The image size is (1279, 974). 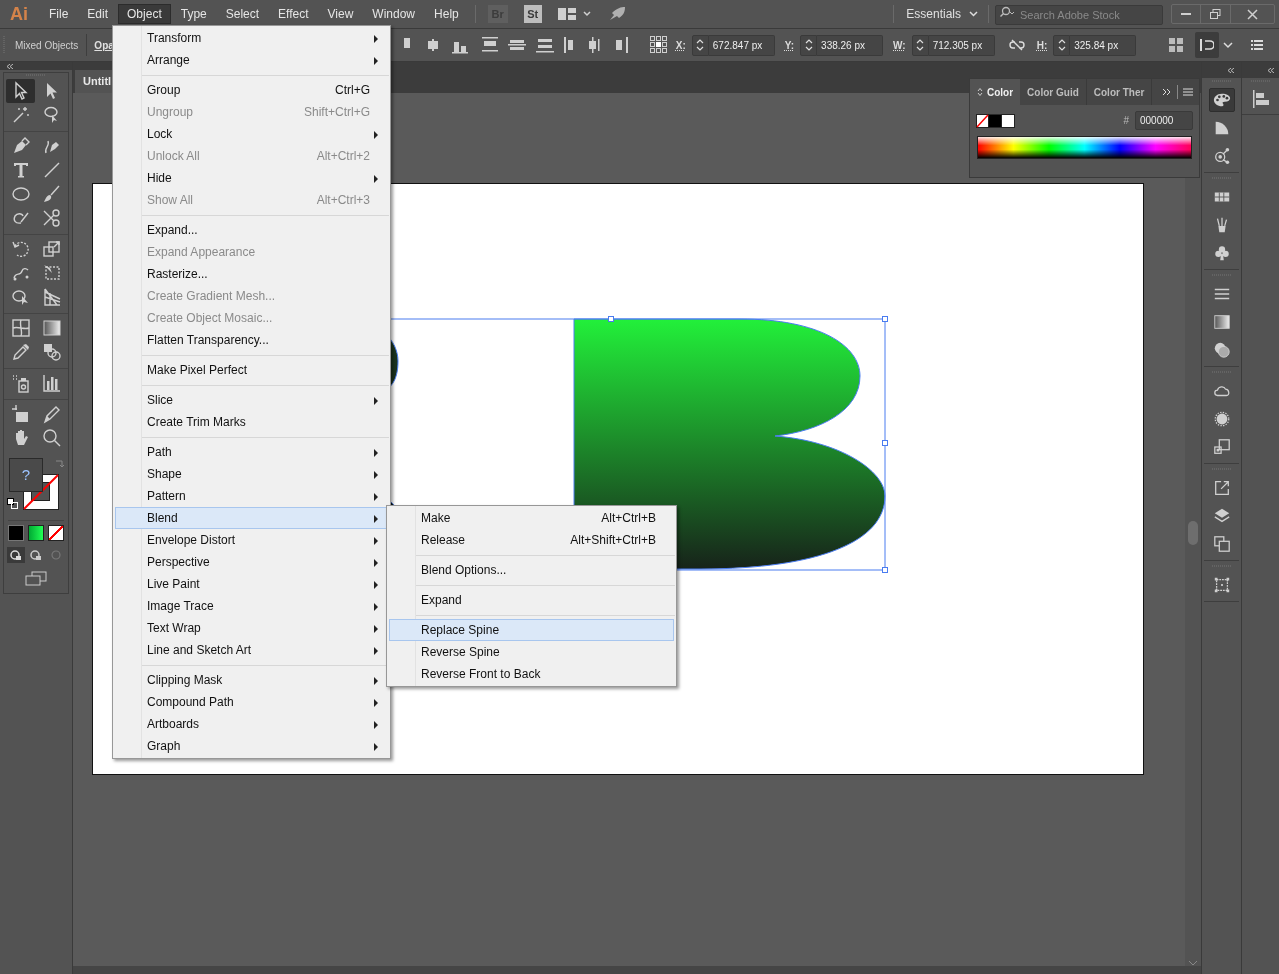 I want to click on menu-item: Line and Sketch Art, so click(x=251, y=650).